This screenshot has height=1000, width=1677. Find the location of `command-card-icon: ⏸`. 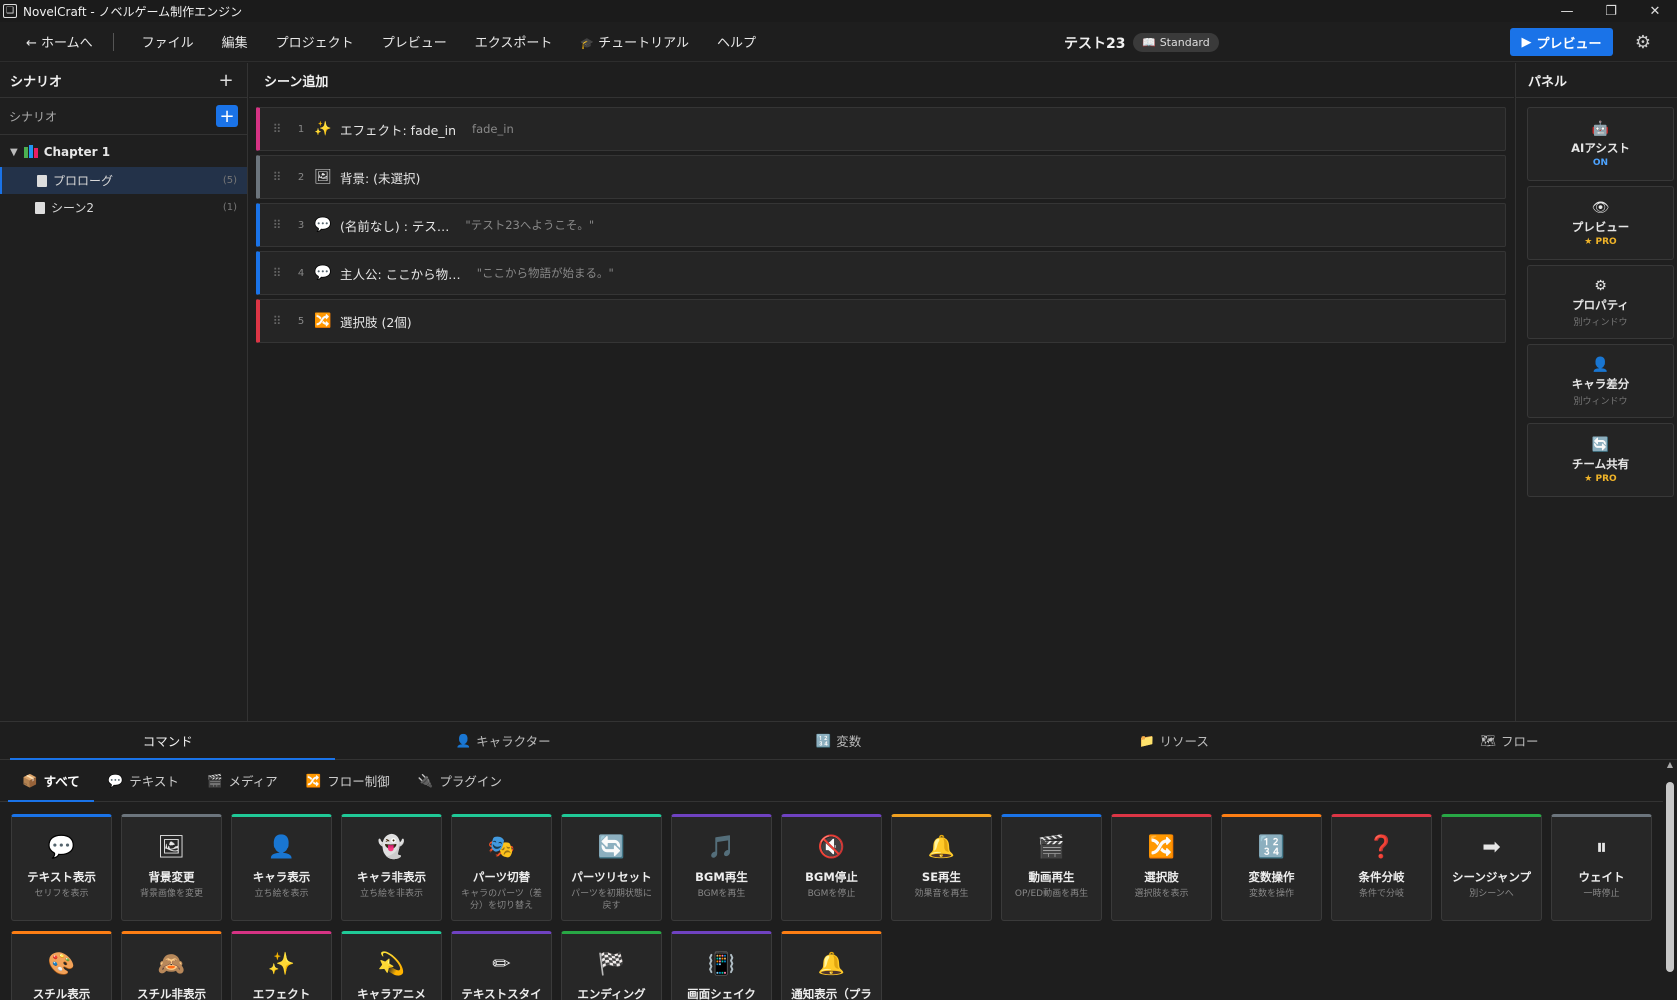

command-card-icon: ⏸ is located at coordinates (1601, 847).